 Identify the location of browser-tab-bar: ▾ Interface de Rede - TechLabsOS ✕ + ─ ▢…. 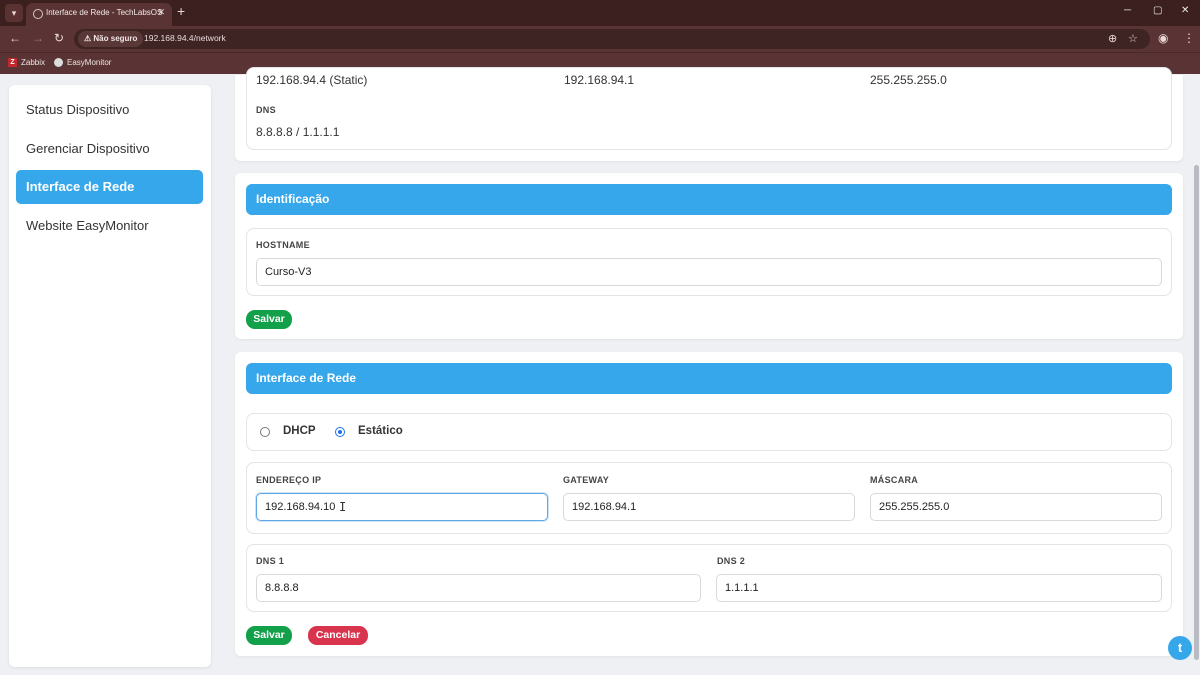
(600, 13).